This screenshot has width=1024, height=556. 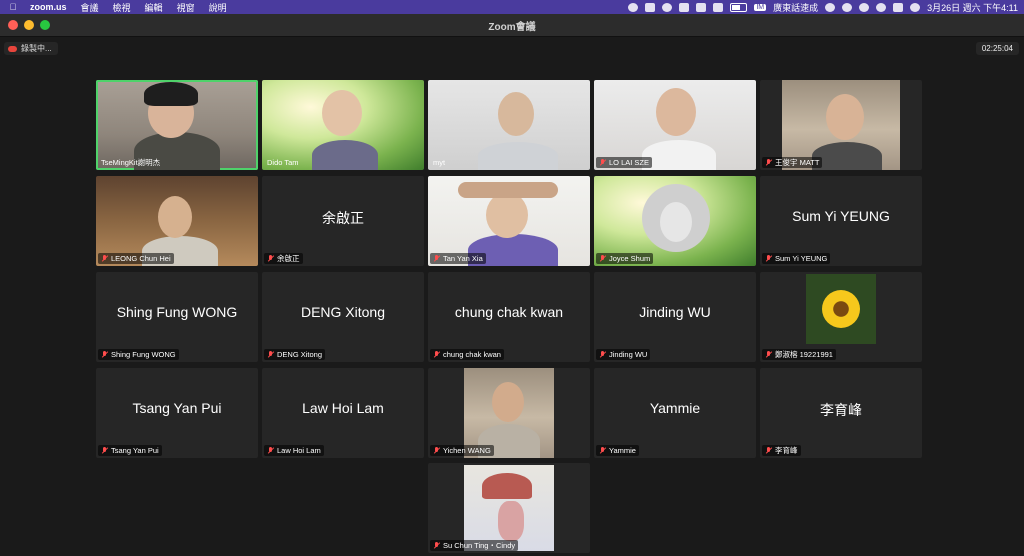 What do you see at coordinates (177, 317) in the screenshot?
I see `participant-tile: Shing Fung WONG Shing Fung WONG` at bounding box center [177, 317].